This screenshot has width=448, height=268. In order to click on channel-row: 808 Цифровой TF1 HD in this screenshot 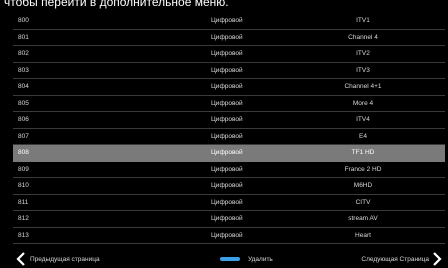, I will do `click(229, 153)`.